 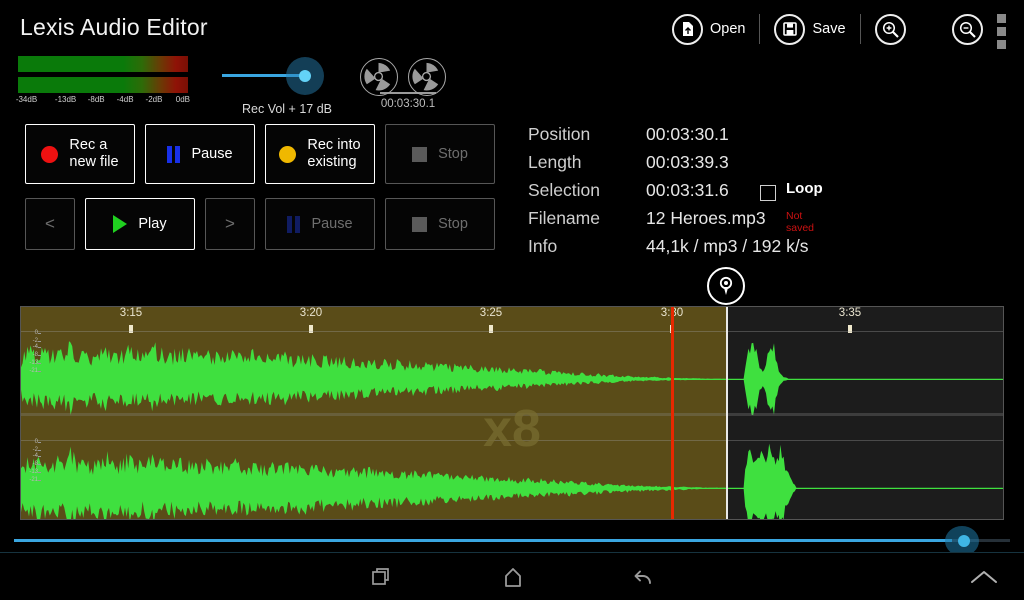 What do you see at coordinates (559, 134) in the screenshot?
I see `info-key: Position` at bounding box center [559, 134].